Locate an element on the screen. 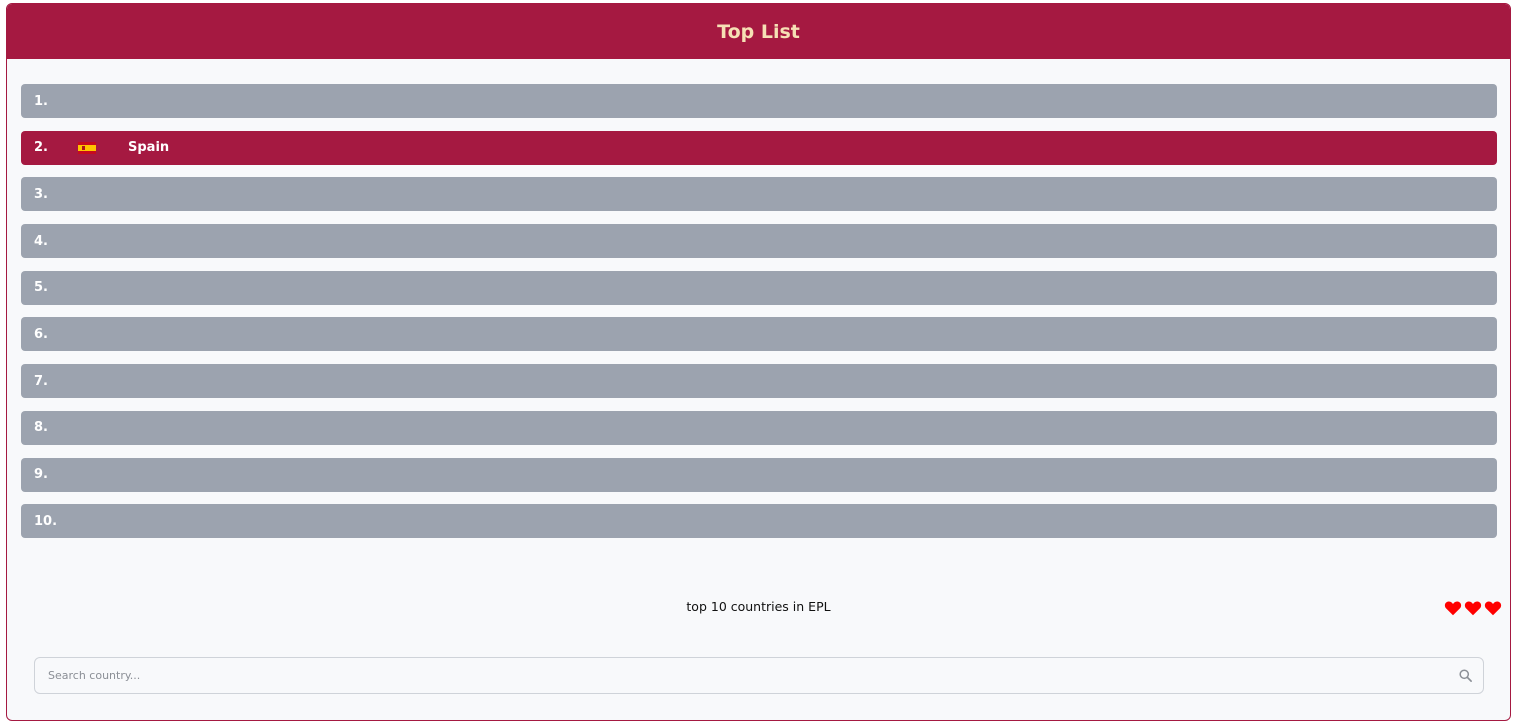 This screenshot has width=1516, height=726. spain-flag-icon is located at coordinates (87, 147).